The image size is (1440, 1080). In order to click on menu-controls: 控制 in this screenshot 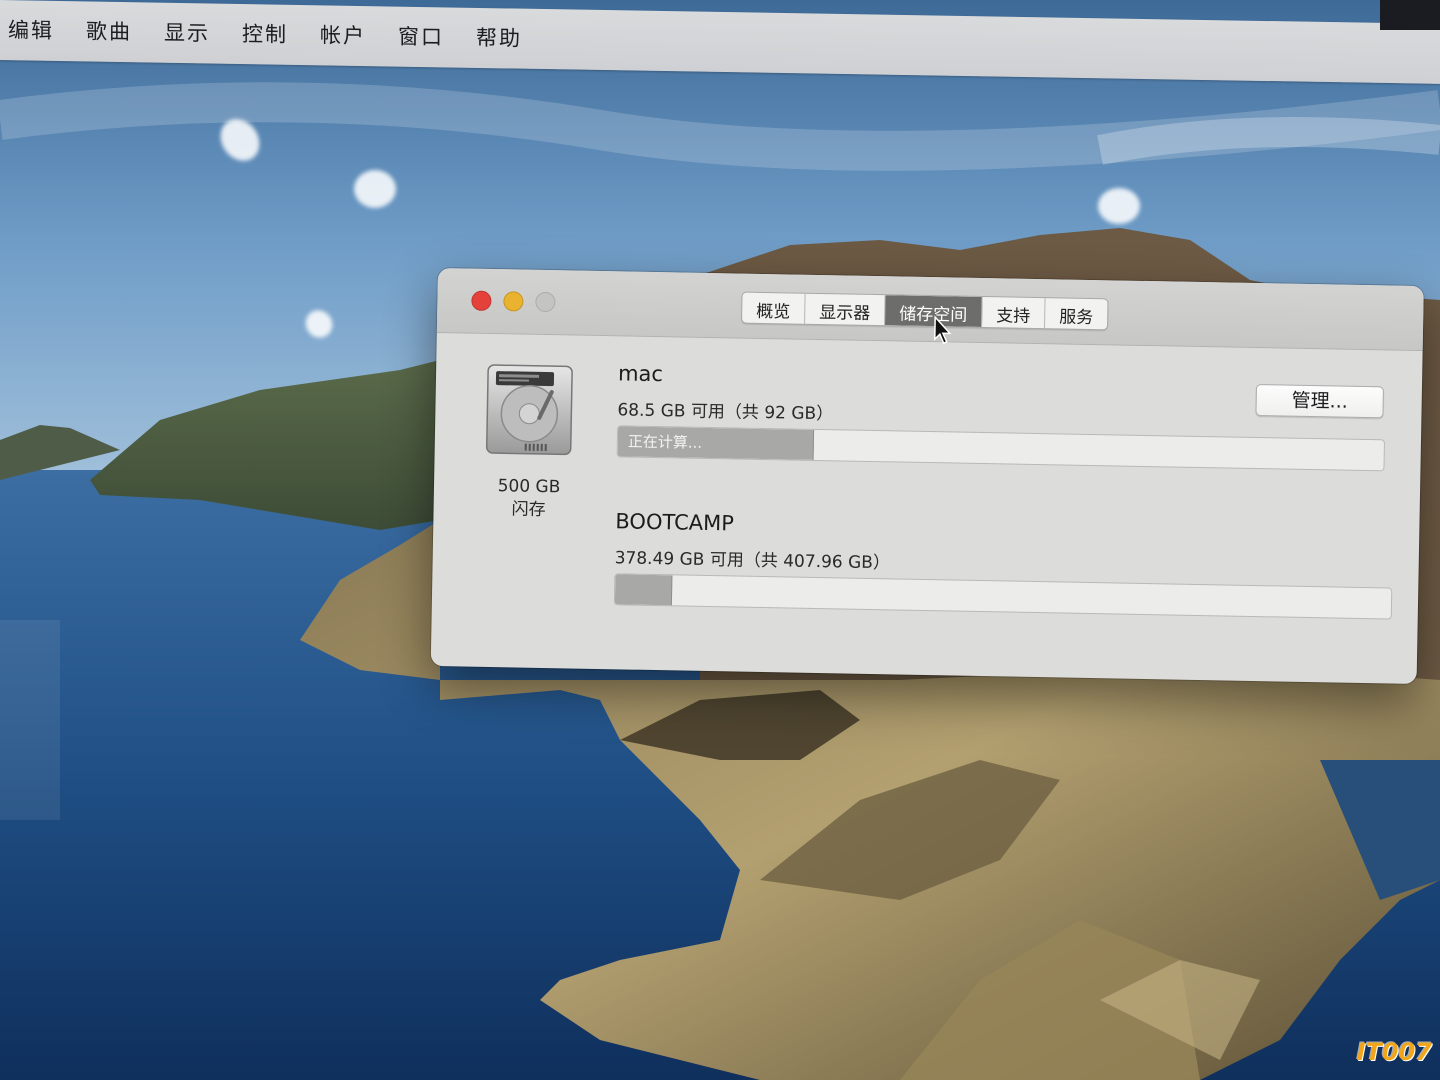, I will do `click(265, 33)`.